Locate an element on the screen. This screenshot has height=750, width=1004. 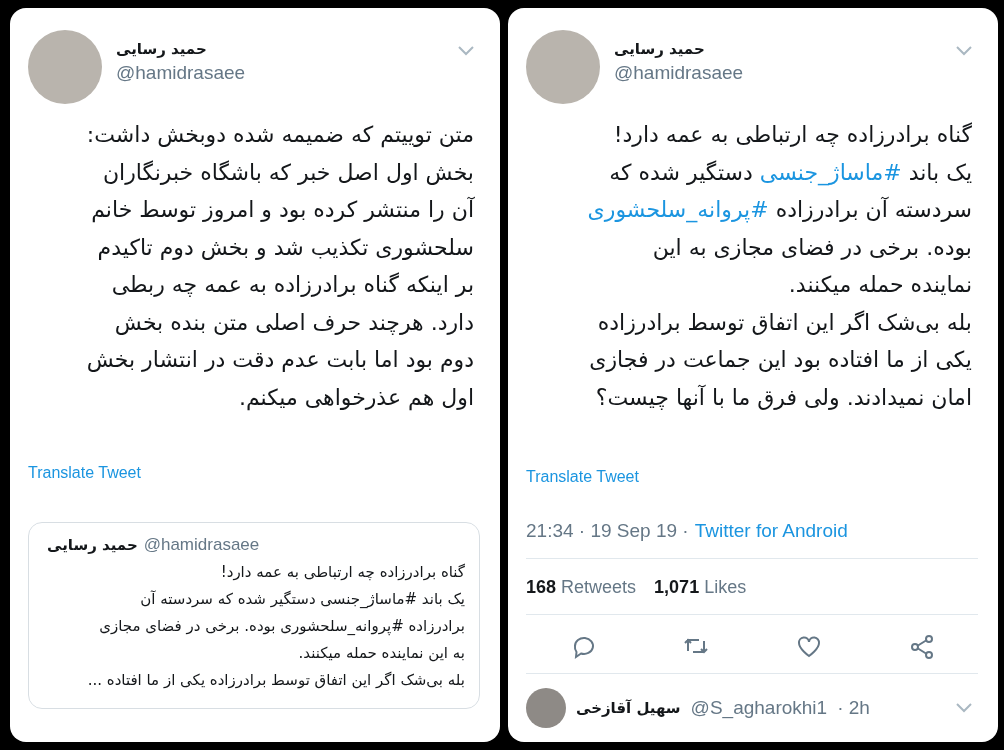
quoted-author-name: حمید رسایی is located at coordinates (92, 545).